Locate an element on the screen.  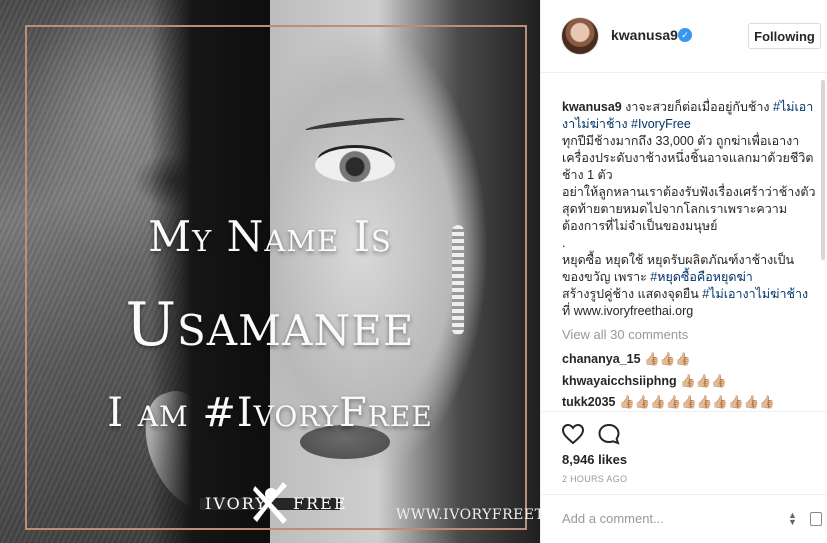
caption-text-0: งาจะสวยก็ต่อเมื่ออยู่กับช้าง is located at coordinates (697, 107).